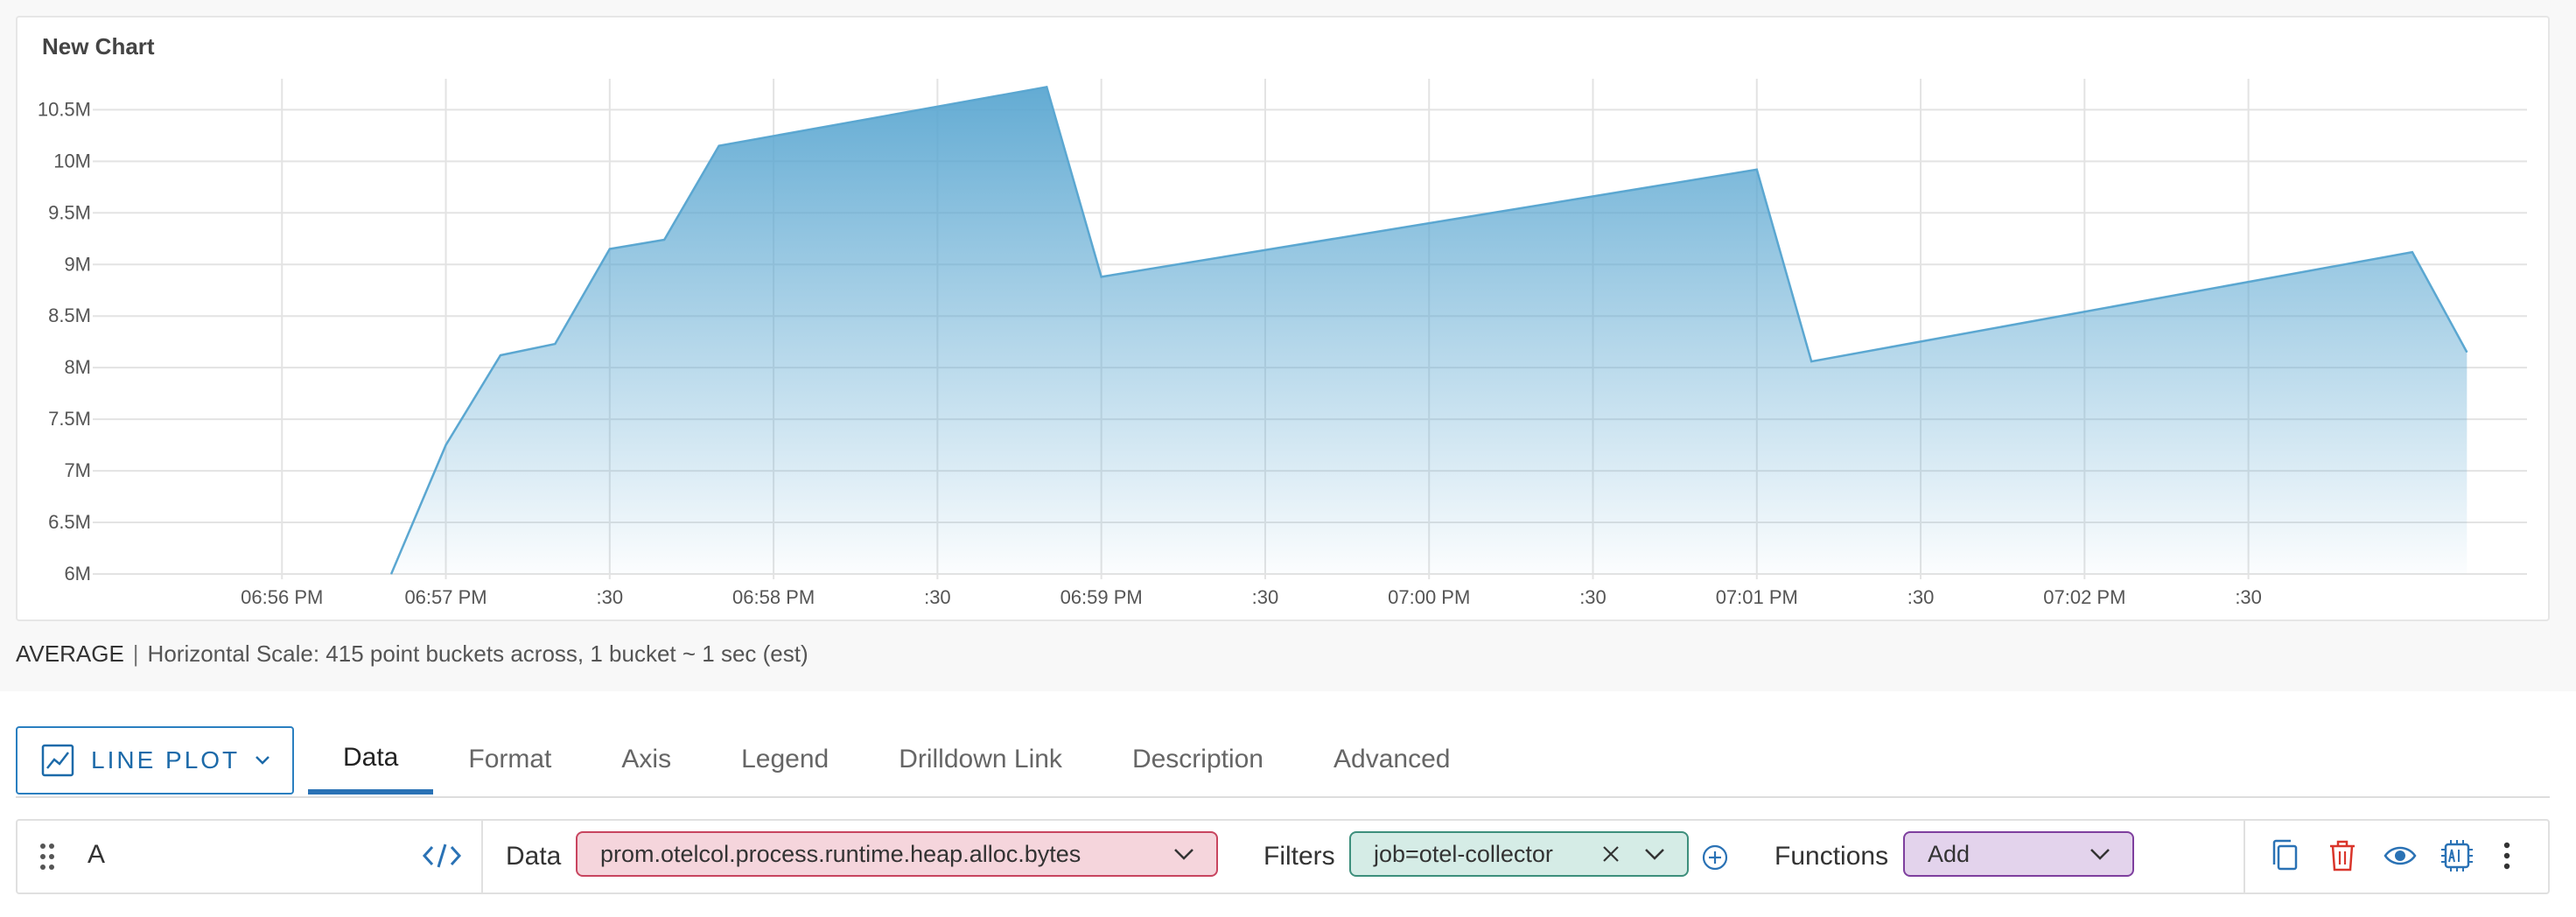 The width and height of the screenshot is (2576, 917). What do you see at coordinates (72, 161) in the screenshot?
I see `y-tick-label: 10M` at bounding box center [72, 161].